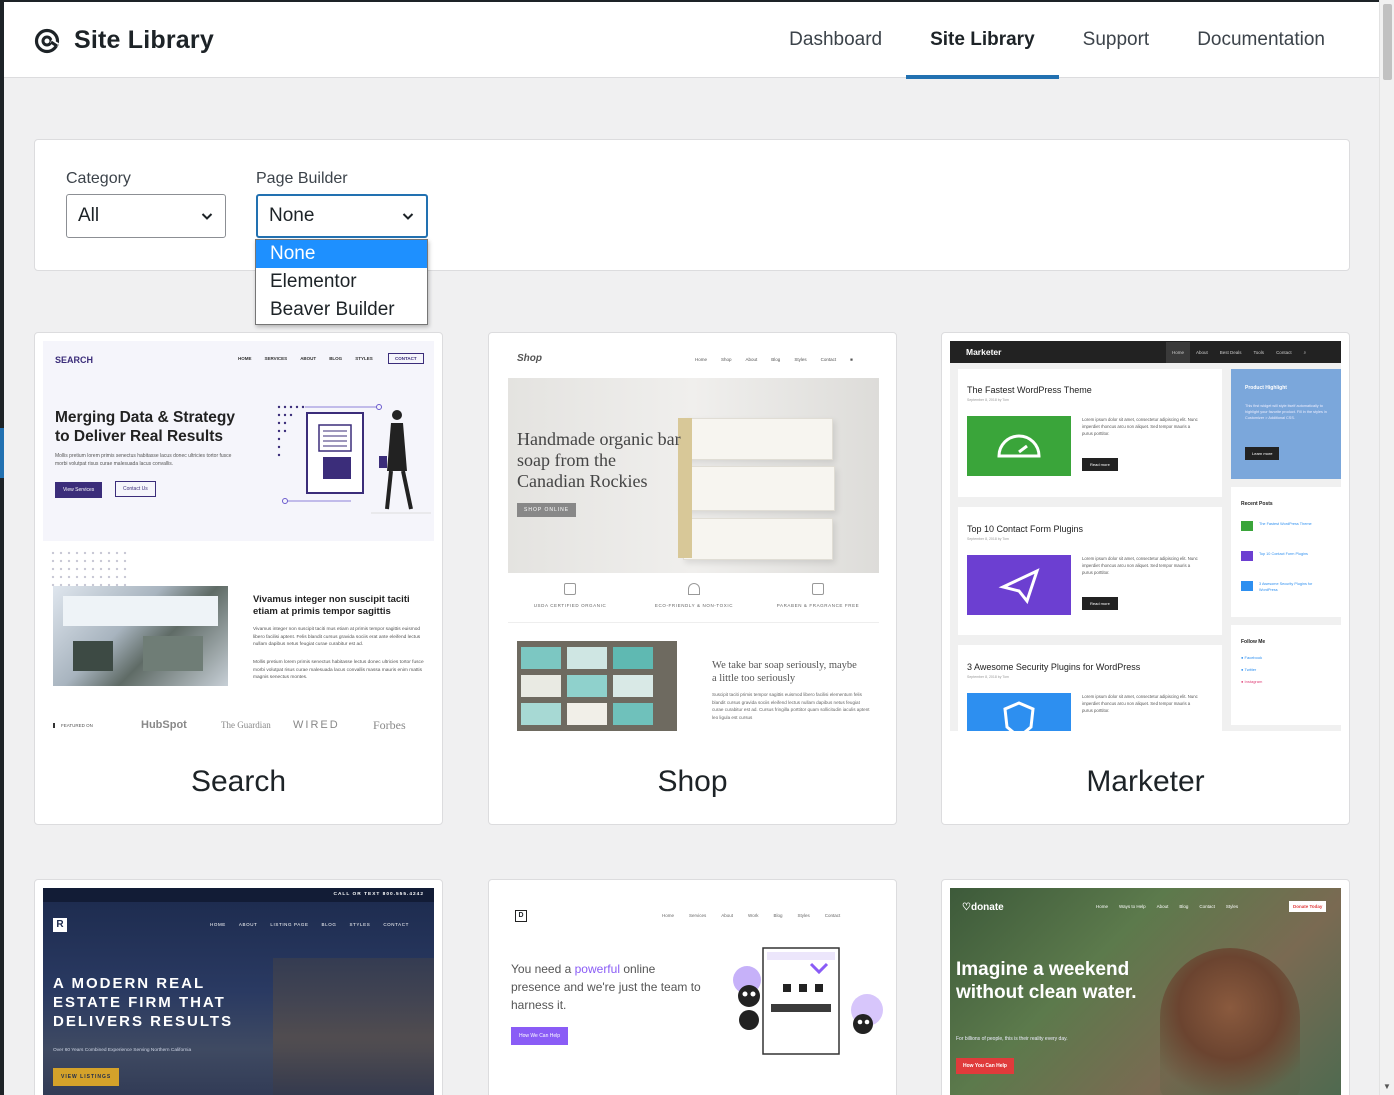 Image resolution: width=1394 pixels, height=1095 pixels. I want to click on category-label: Category, so click(98, 178).